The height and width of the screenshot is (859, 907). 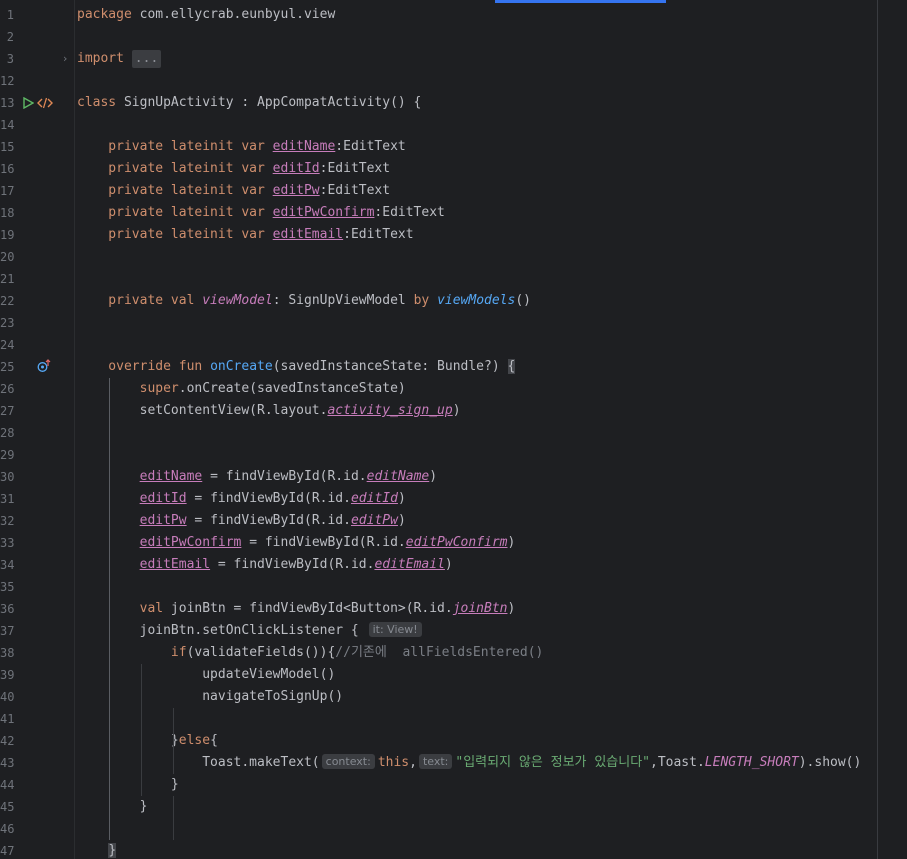 I want to click on line-number: 43, so click(x=7, y=763).